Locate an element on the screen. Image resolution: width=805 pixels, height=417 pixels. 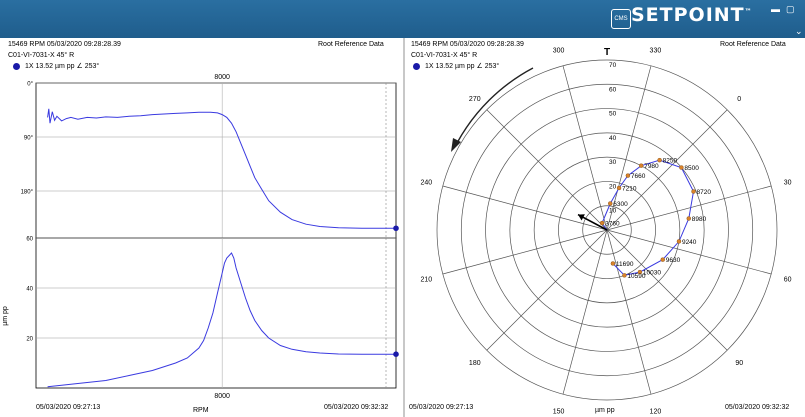
polar-point-label: 6300 is located at coordinates (620, 204).